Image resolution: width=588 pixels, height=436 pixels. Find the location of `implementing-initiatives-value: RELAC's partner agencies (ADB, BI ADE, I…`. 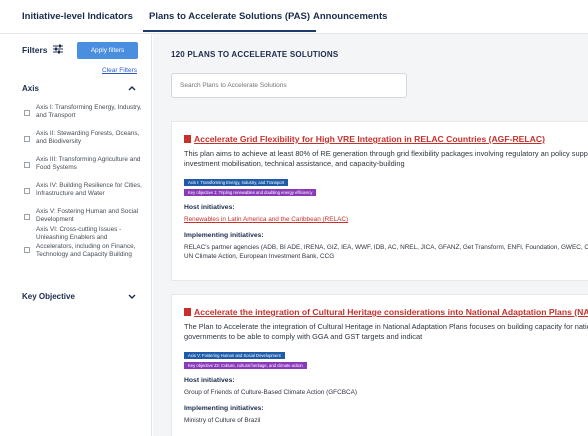

implementing-initiatives-value: RELAC's partner agencies (ADB, BI ADE, I… is located at coordinates (386, 252).